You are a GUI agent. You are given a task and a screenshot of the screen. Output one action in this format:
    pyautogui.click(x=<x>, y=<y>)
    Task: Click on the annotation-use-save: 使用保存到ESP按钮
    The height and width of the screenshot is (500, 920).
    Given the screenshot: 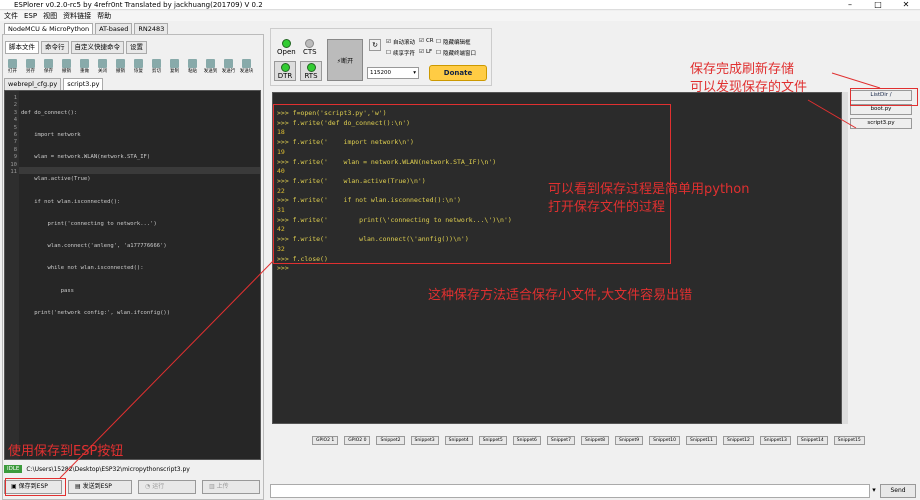 What is the action you would take?
    pyautogui.click(x=66, y=451)
    